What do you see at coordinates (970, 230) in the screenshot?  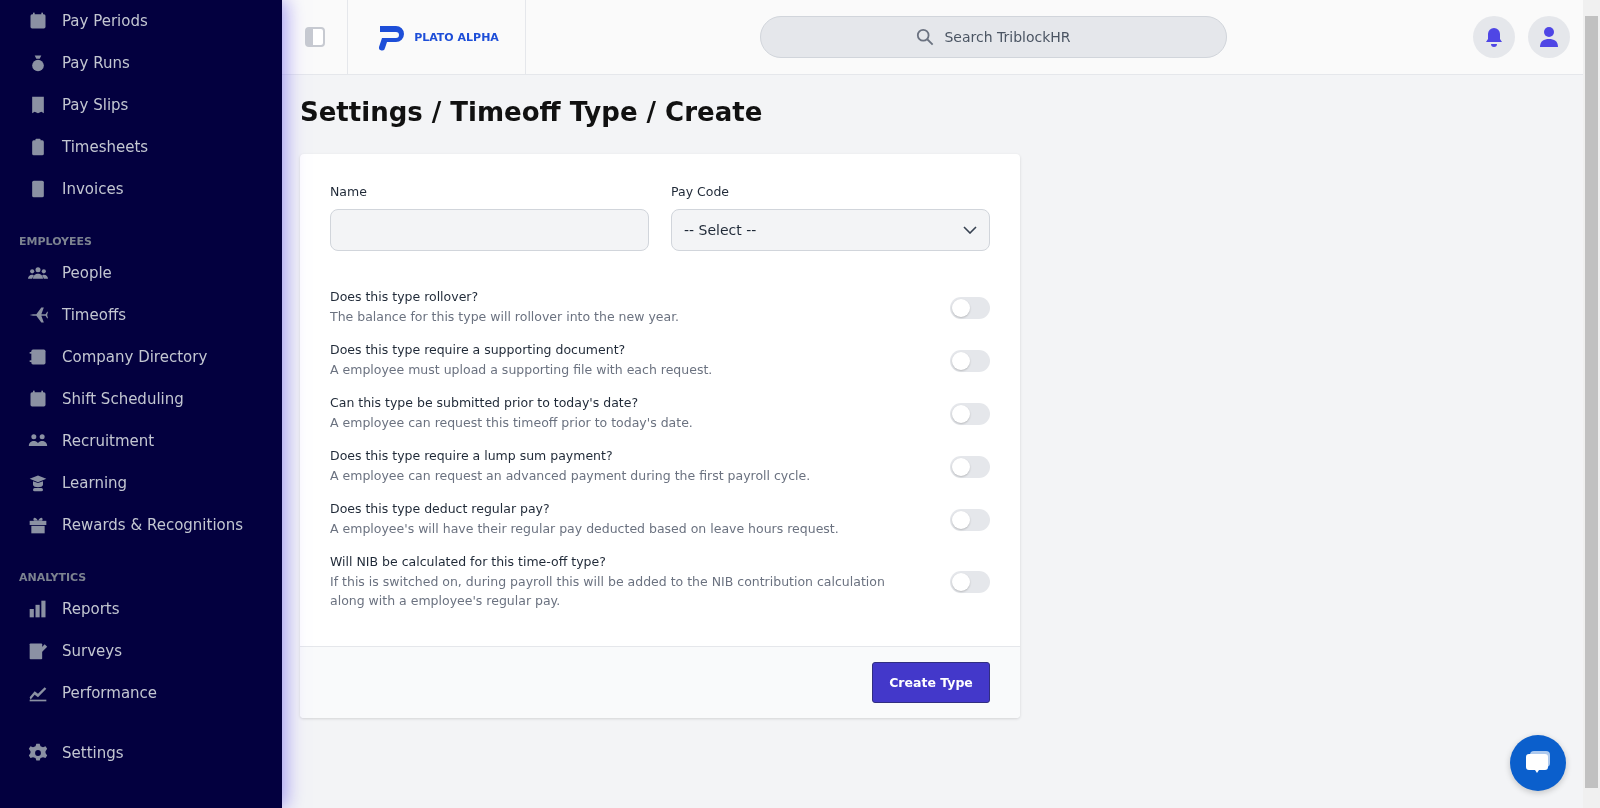 I see `chevron-down-icon` at bounding box center [970, 230].